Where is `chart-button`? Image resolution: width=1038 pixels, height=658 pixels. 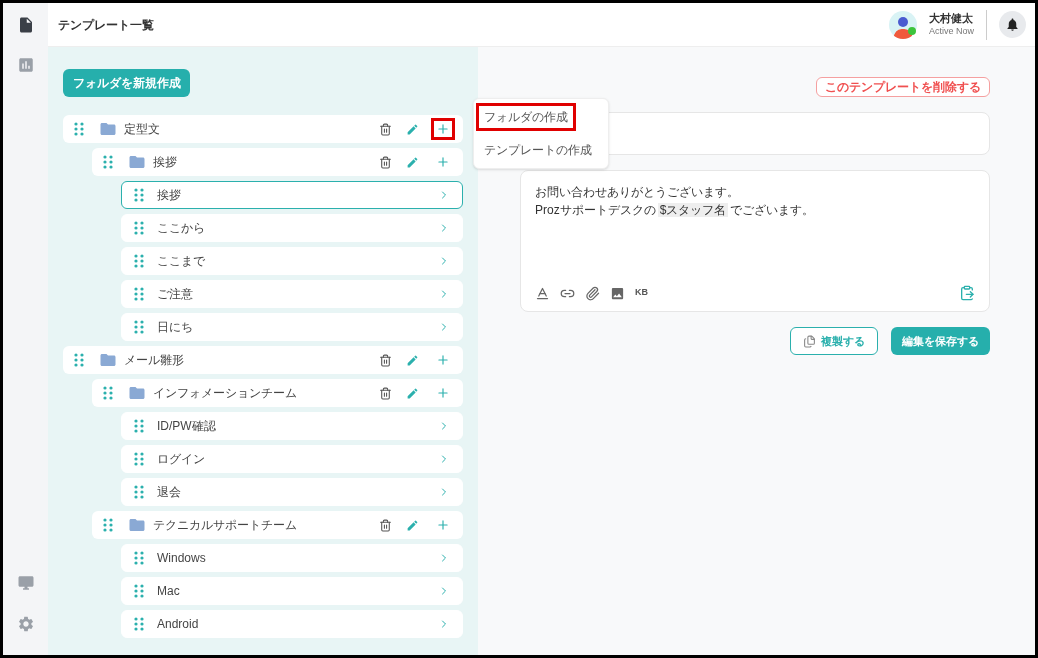 chart-button is located at coordinates (25, 65).